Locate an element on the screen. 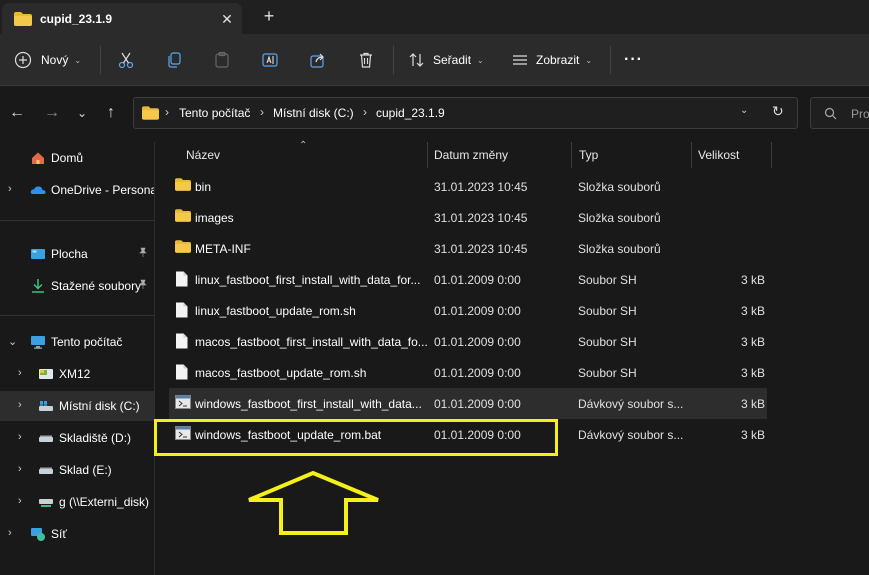 This screenshot has width=869, height=575. file-row: images 31.01.2023 10:45 Složka souborů is located at coordinates (468, 217).